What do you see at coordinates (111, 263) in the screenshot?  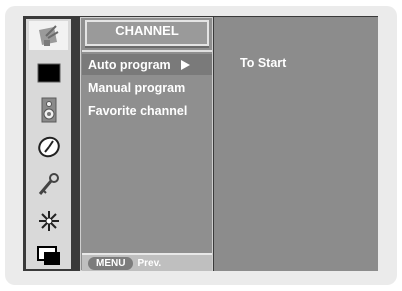 I see `menu-key-button: MENU` at bounding box center [111, 263].